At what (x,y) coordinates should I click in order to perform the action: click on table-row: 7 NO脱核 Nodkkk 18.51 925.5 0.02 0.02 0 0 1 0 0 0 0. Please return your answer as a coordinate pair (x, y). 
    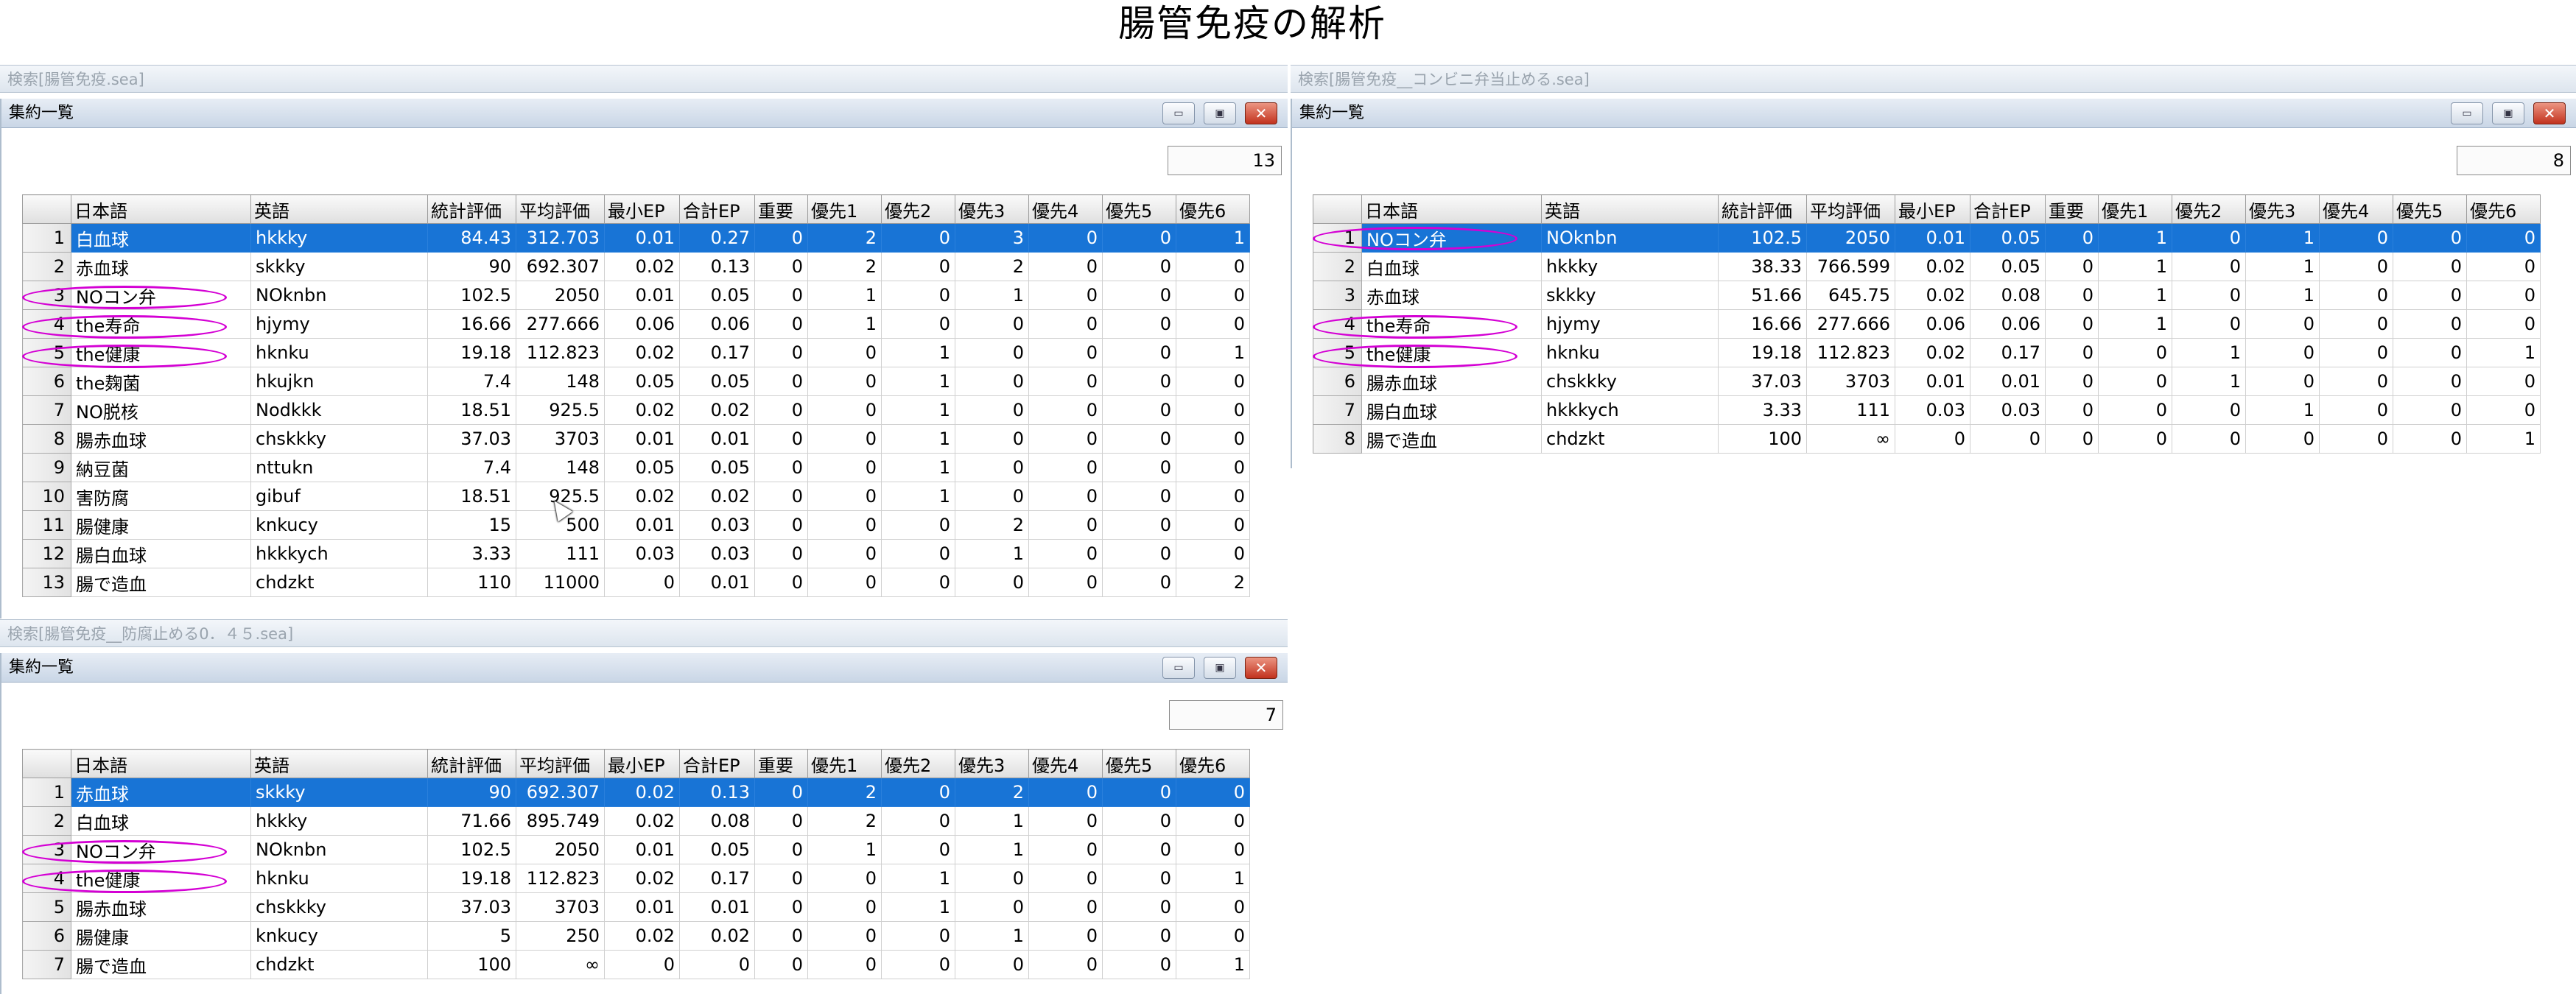
    Looking at the image, I should click on (636, 410).